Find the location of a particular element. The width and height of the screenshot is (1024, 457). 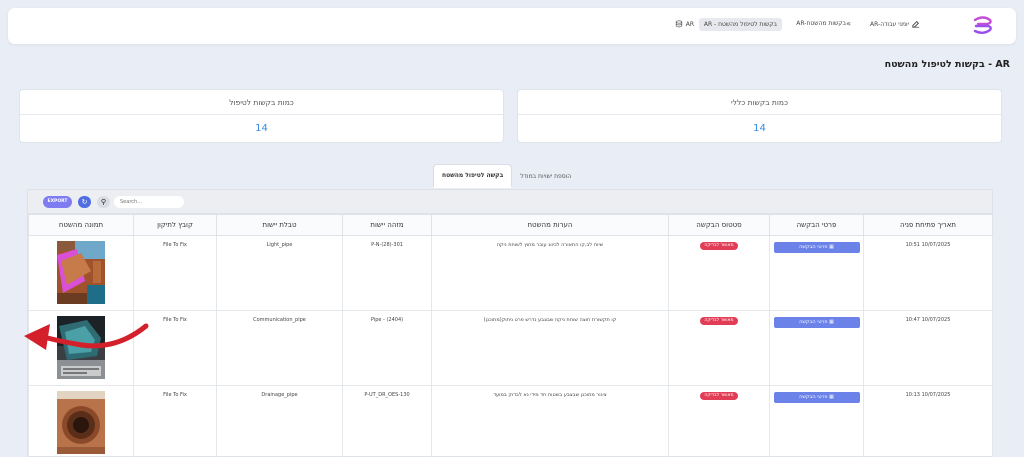

search-icon: ⚲ is located at coordinates (103, 202).